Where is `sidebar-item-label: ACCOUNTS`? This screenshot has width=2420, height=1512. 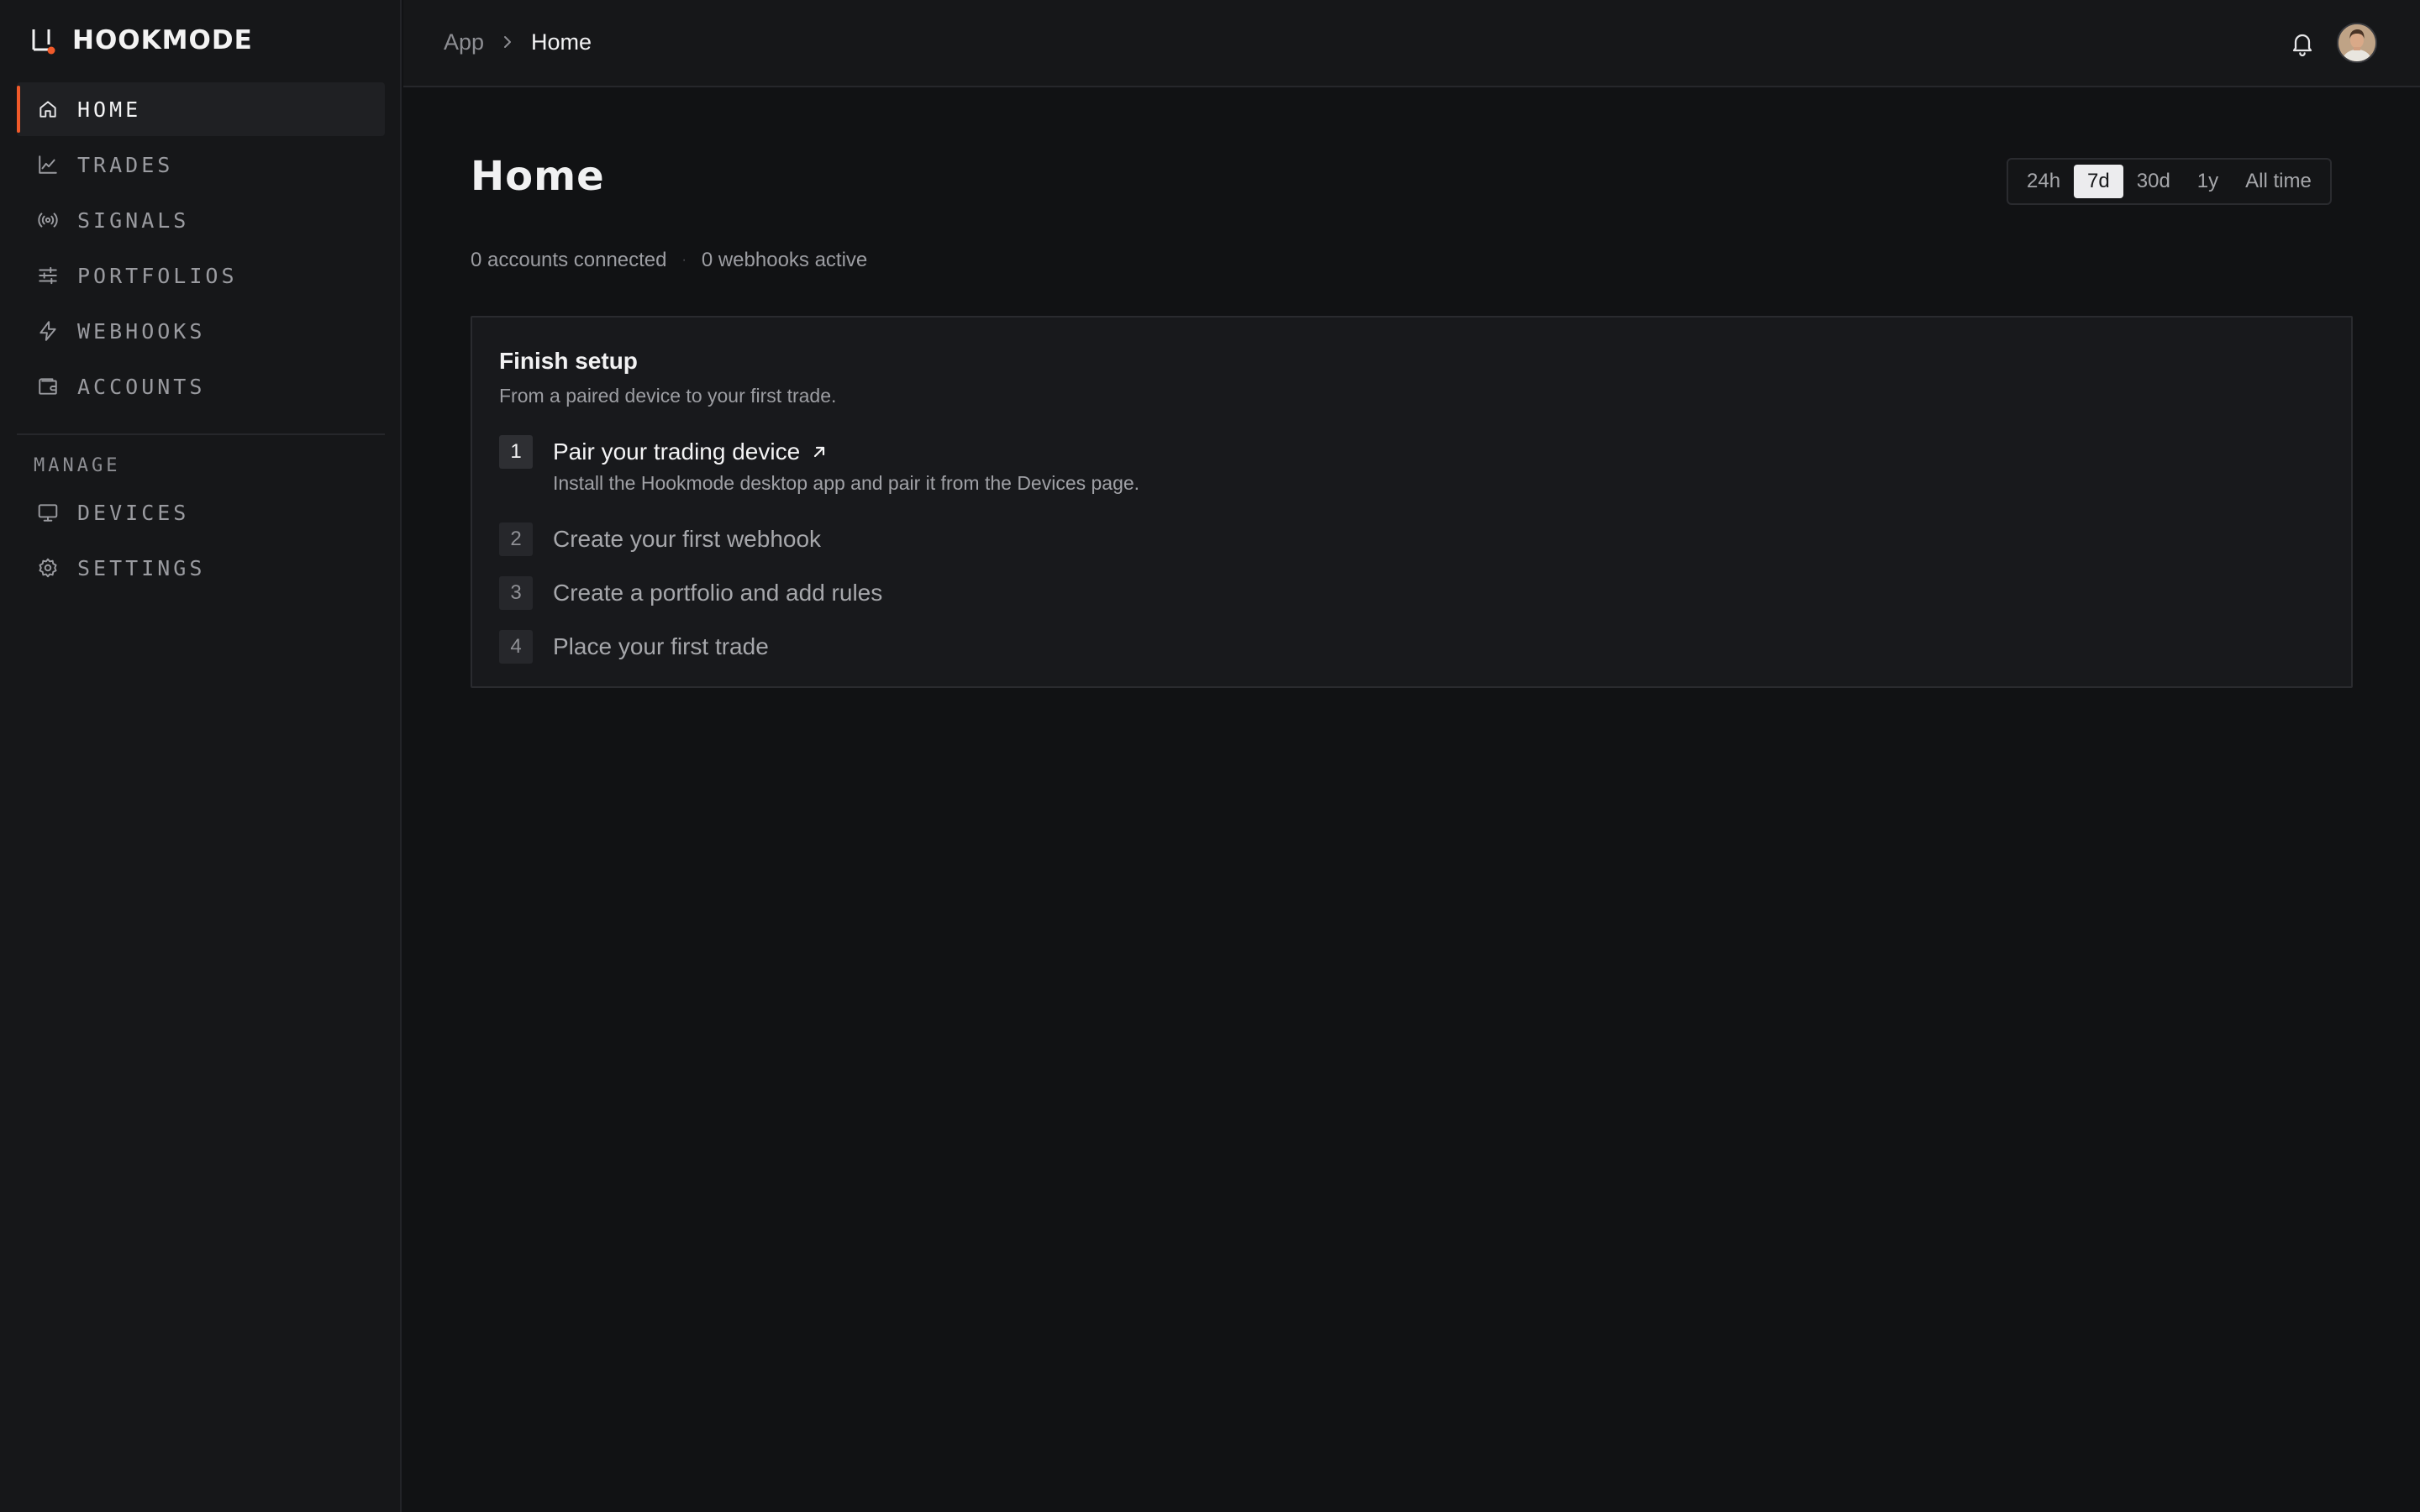
sidebar-item-label: ACCOUNTS is located at coordinates (142, 386).